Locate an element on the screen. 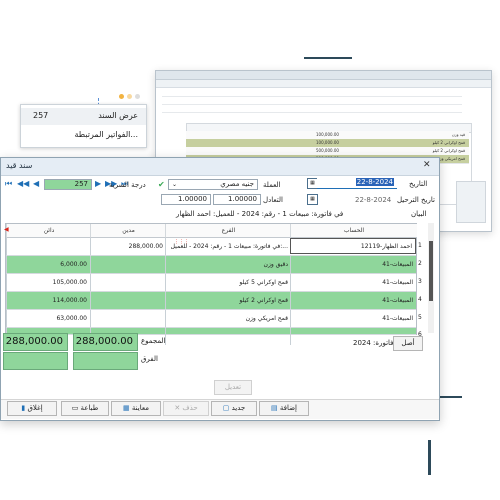  new-button: ▢ جديد is located at coordinates (234, 408).